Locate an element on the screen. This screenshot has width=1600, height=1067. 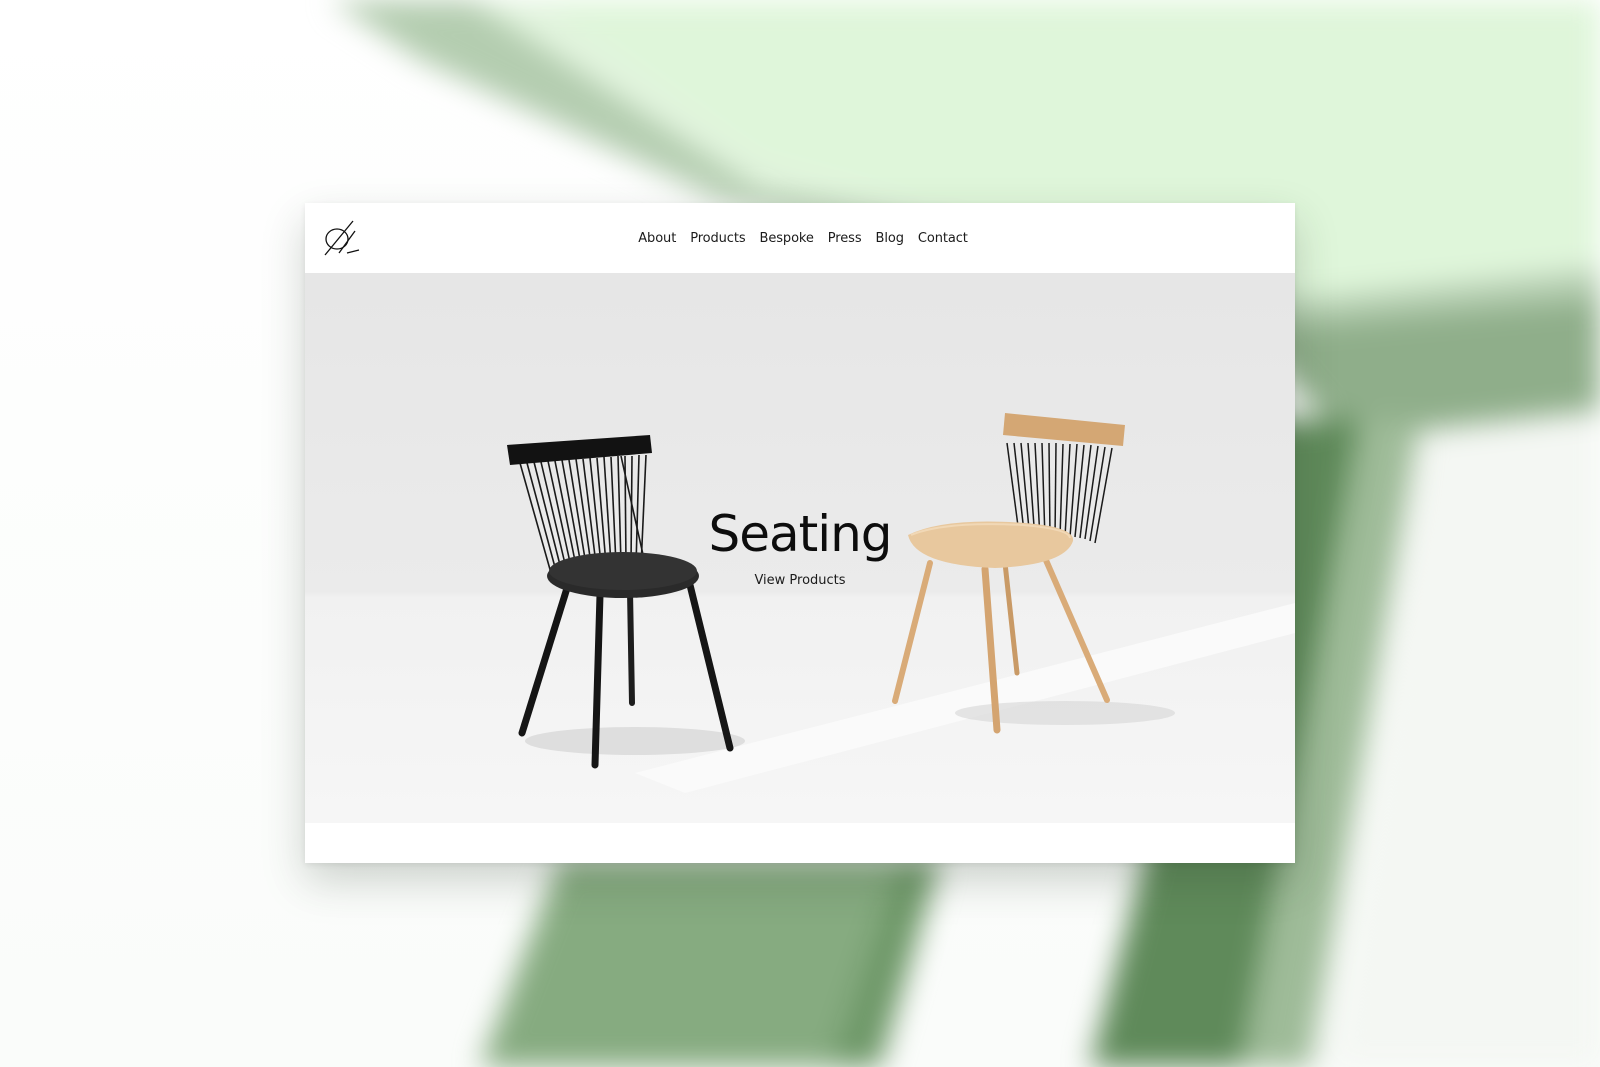
nav-about: About is located at coordinates (657, 238).